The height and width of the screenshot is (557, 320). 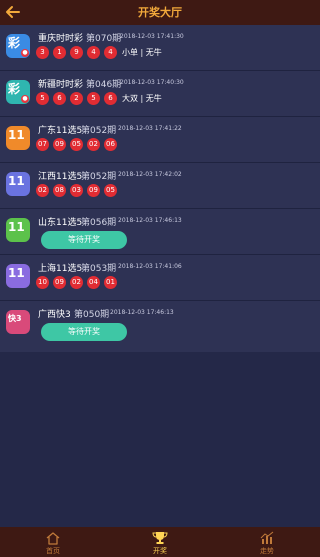 What do you see at coordinates (152, 82) in the screenshot?
I see `lottery-time: 2018-12-03 17:40:30` at bounding box center [152, 82].